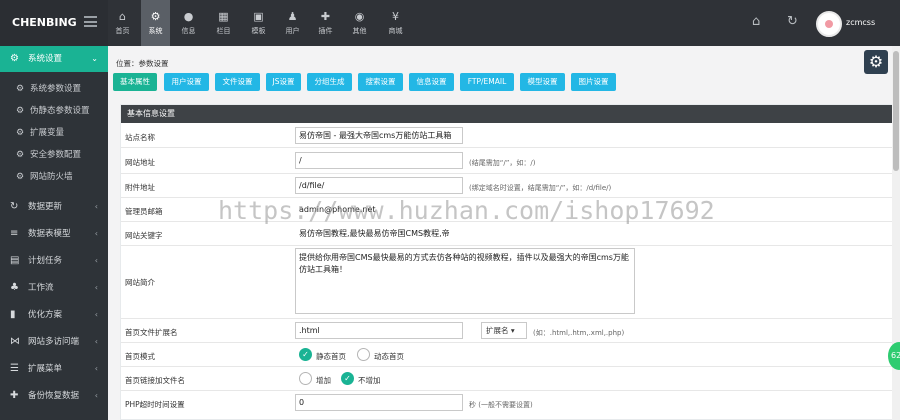  Describe the element at coordinates (359, 16) in the screenshot. I see `github-icon: ◉` at that location.